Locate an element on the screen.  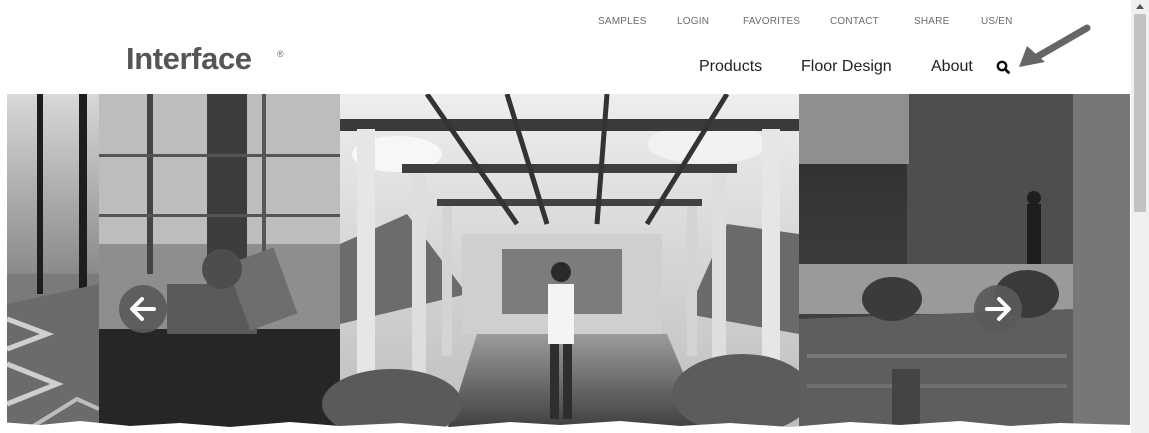
hero-slide-left-edge is located at coordinates (53, 262).